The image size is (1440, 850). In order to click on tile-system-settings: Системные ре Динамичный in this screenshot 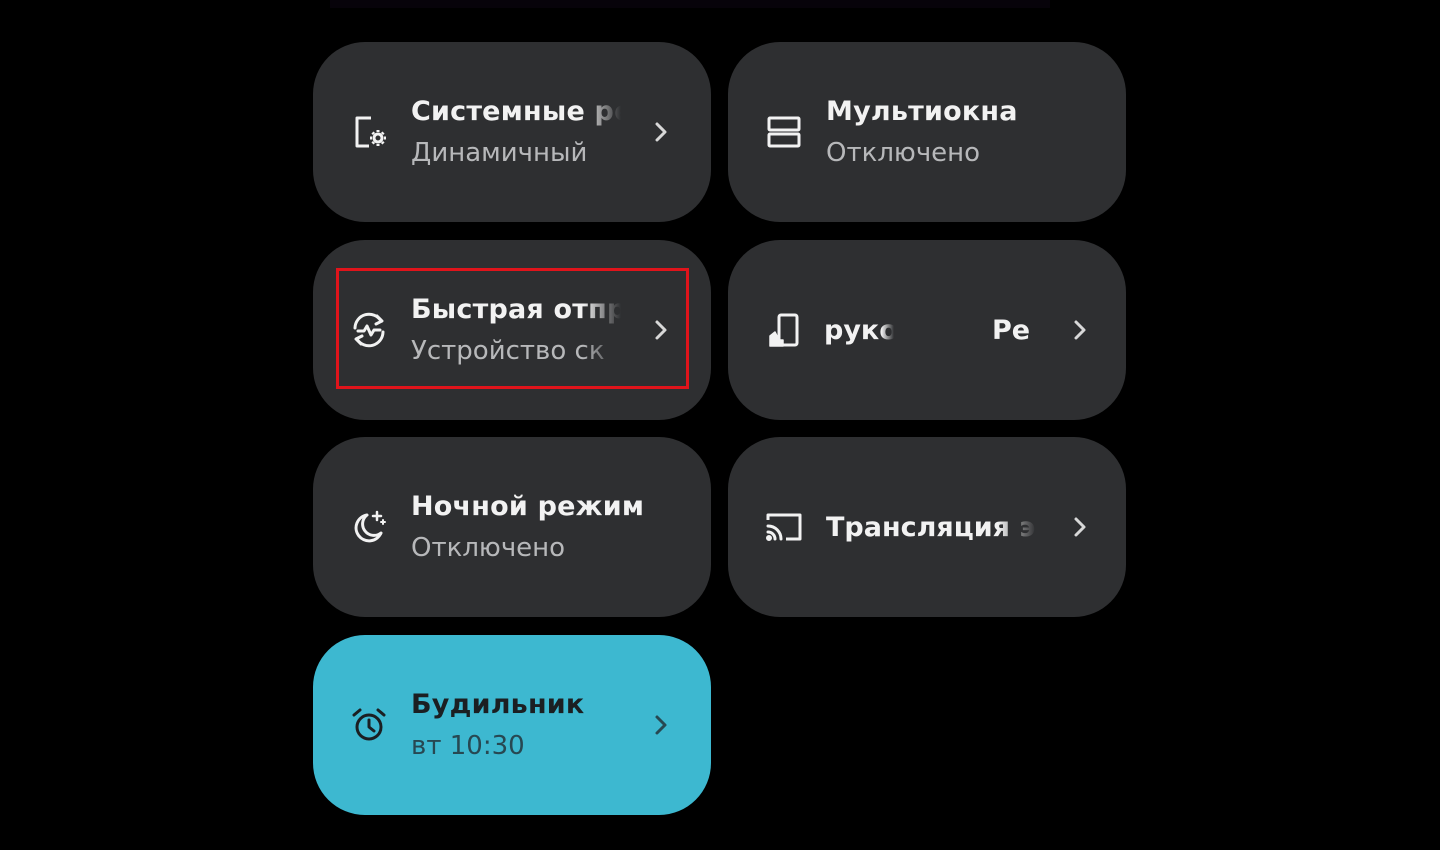, I will do `click(512, 132)`.